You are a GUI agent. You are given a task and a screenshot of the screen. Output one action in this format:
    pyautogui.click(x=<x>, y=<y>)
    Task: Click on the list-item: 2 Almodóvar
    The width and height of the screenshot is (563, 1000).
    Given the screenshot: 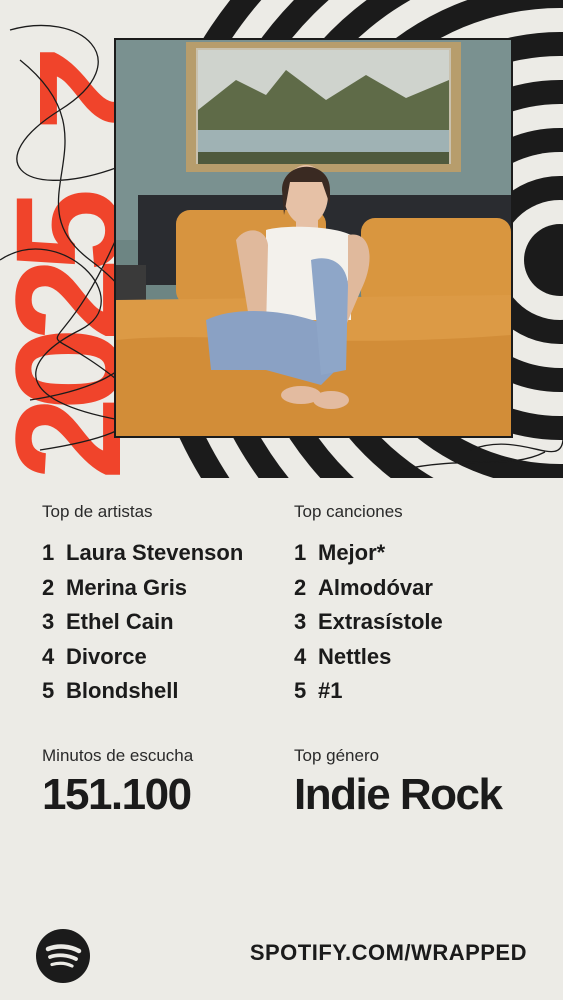 What is the action you would take?
    pyautogui.click(x=368, y=588)
    